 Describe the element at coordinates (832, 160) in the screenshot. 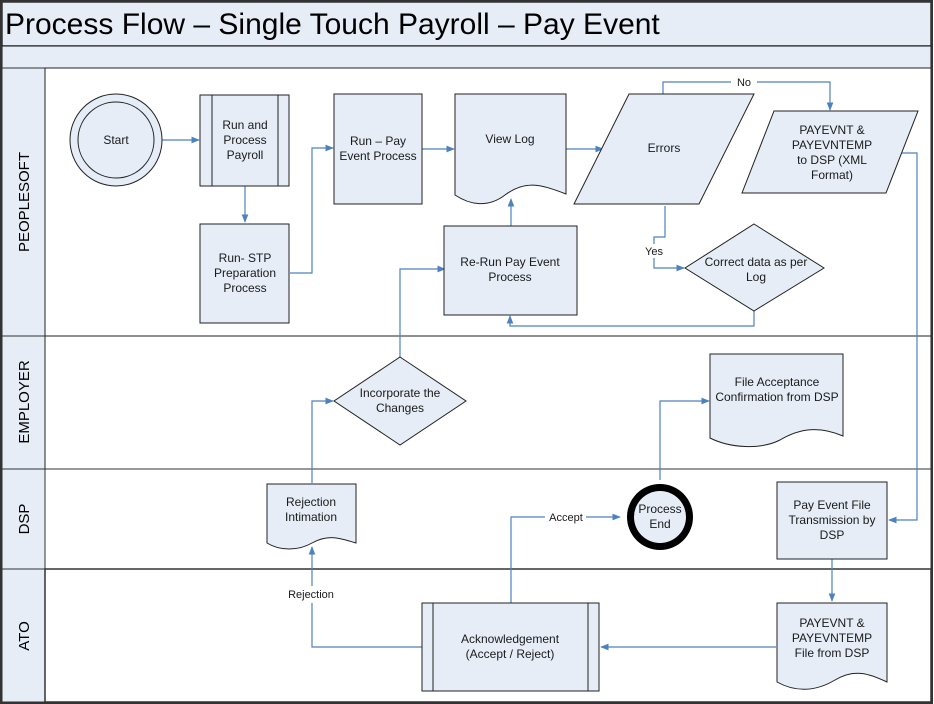

I see `node-label-line: to DSP (XML` at that location.